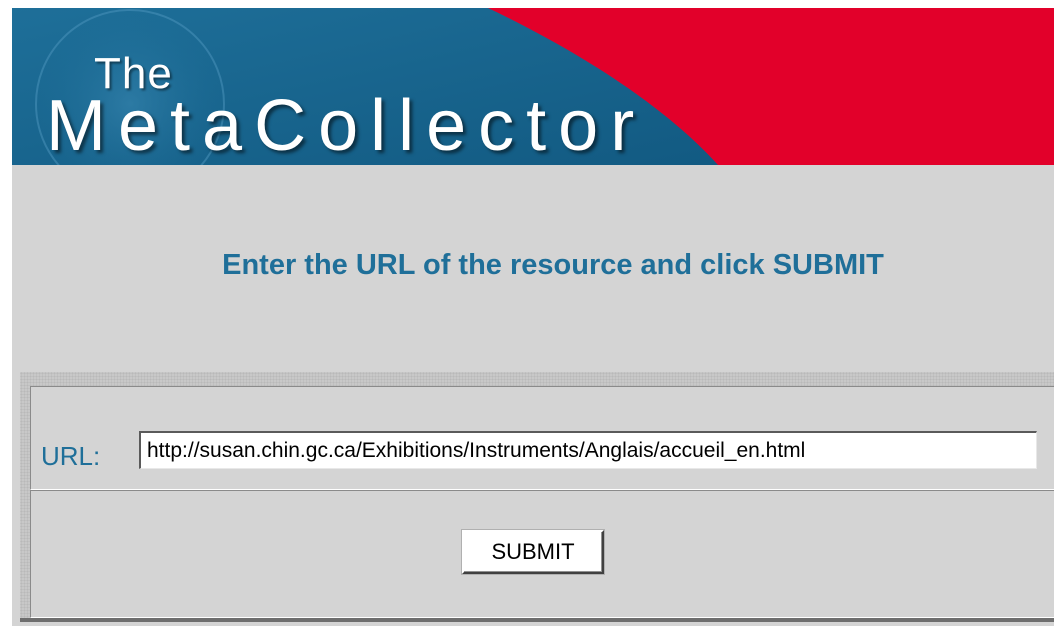 The width and height of the screenshot is (1054, 626). Describe the element at coordinates (346, 125) in the screenshot. I see `logo-title-large: MetaCollector` at that location.